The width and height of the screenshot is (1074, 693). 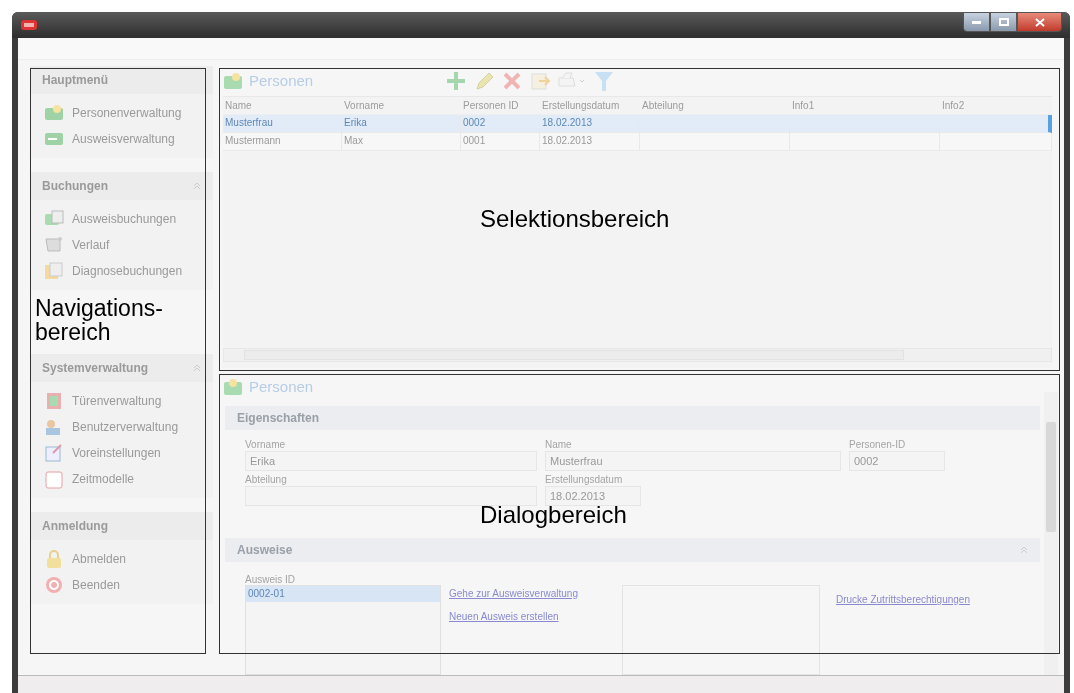 What do you see at coordinates (401, 141) in the screenshot?
I see `table-cell: Max` at bounding box center [401, 141].